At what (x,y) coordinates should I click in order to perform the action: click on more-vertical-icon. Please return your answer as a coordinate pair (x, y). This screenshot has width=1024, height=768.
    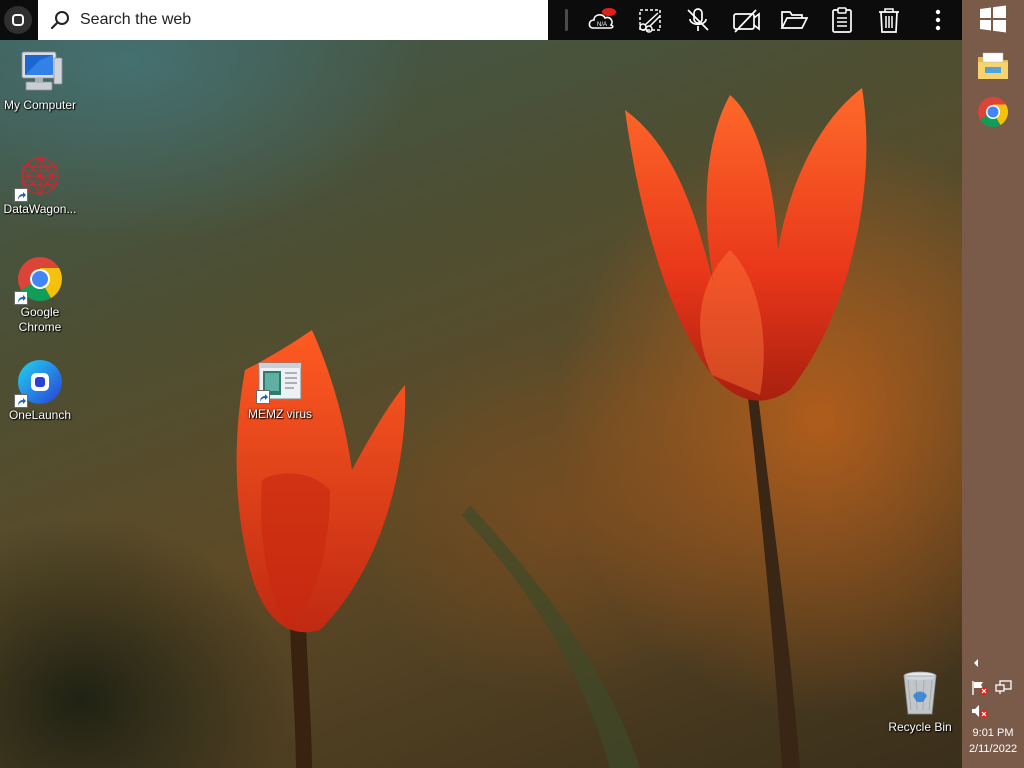
    Looking at the image, I should click on (938, 20).